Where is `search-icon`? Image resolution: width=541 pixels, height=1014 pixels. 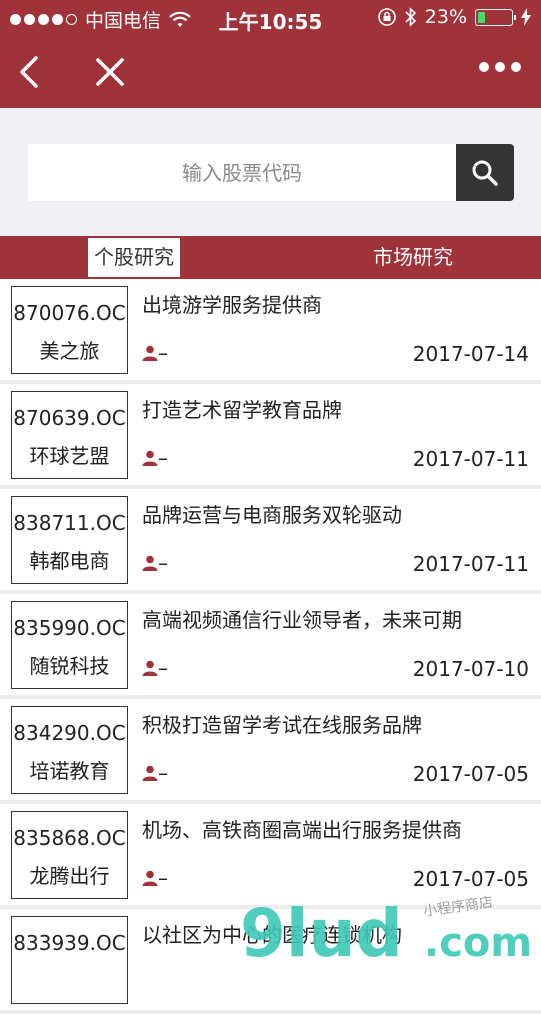 search-icon is located at coordinates (485, 173).